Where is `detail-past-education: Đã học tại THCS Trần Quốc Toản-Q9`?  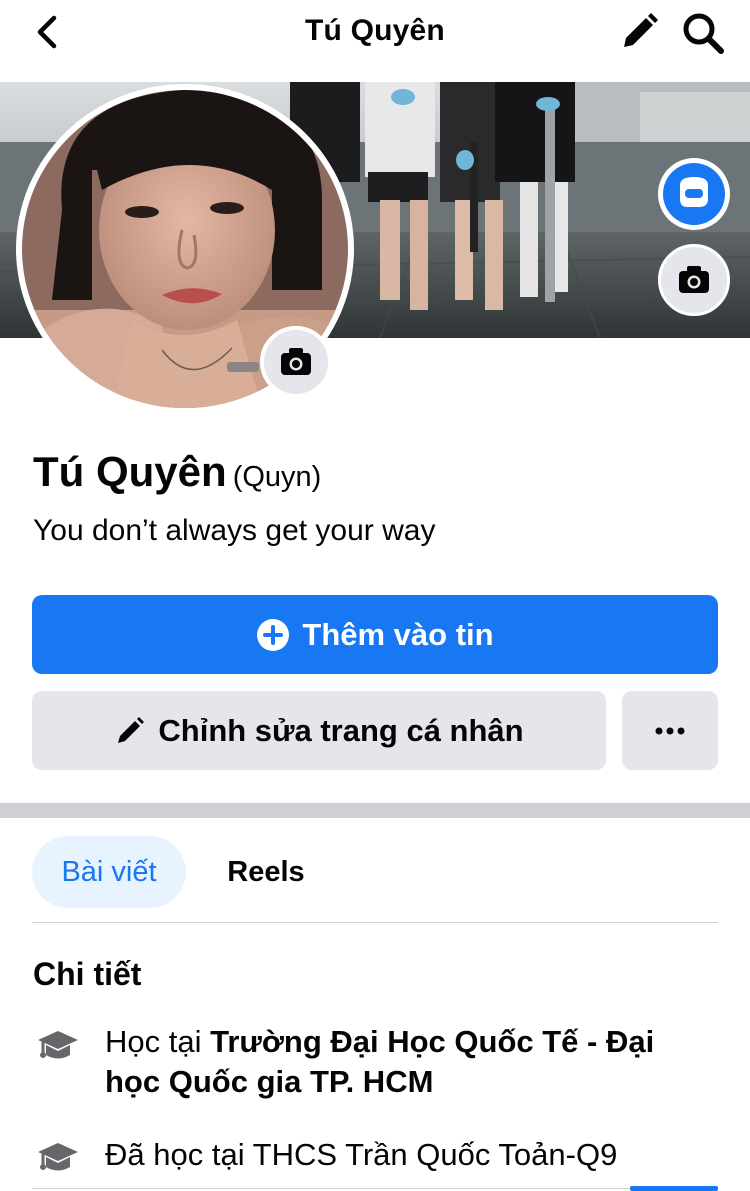 detail-past-education: Đã học tại THCS Trần Quốc Toản-Q9 is located at coordinates (410, 1155).